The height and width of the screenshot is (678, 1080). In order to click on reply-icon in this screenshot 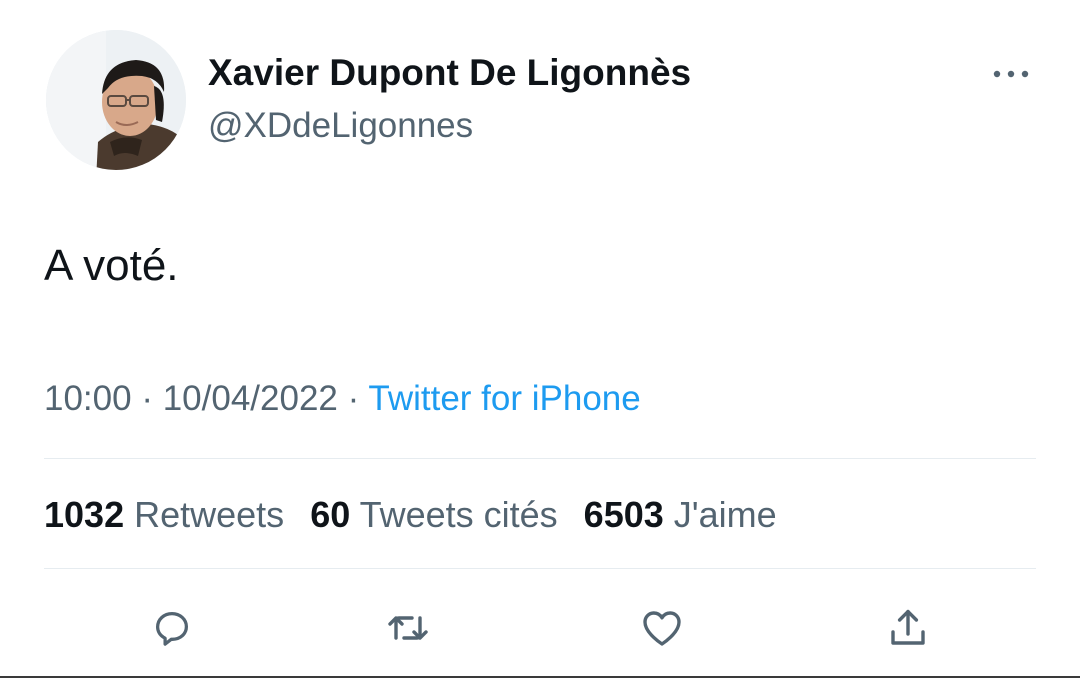, I will do `click(172, 628)`.